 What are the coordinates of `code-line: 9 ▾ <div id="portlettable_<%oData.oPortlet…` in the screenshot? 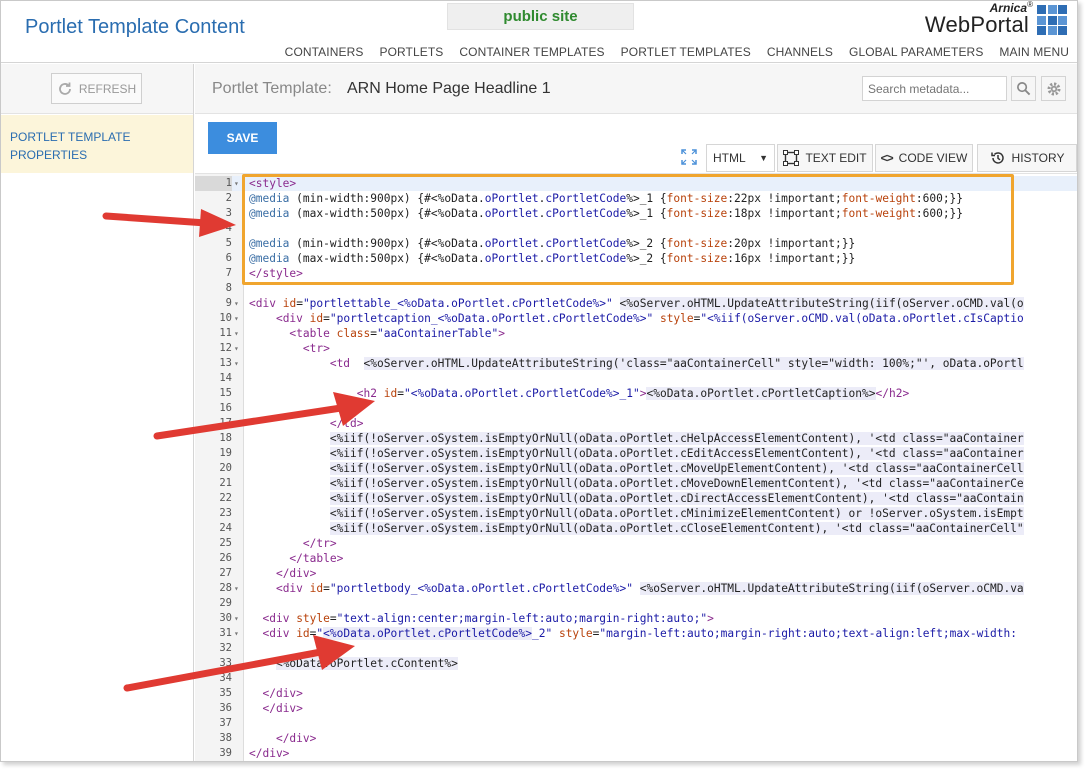 It's located at (636, 303).